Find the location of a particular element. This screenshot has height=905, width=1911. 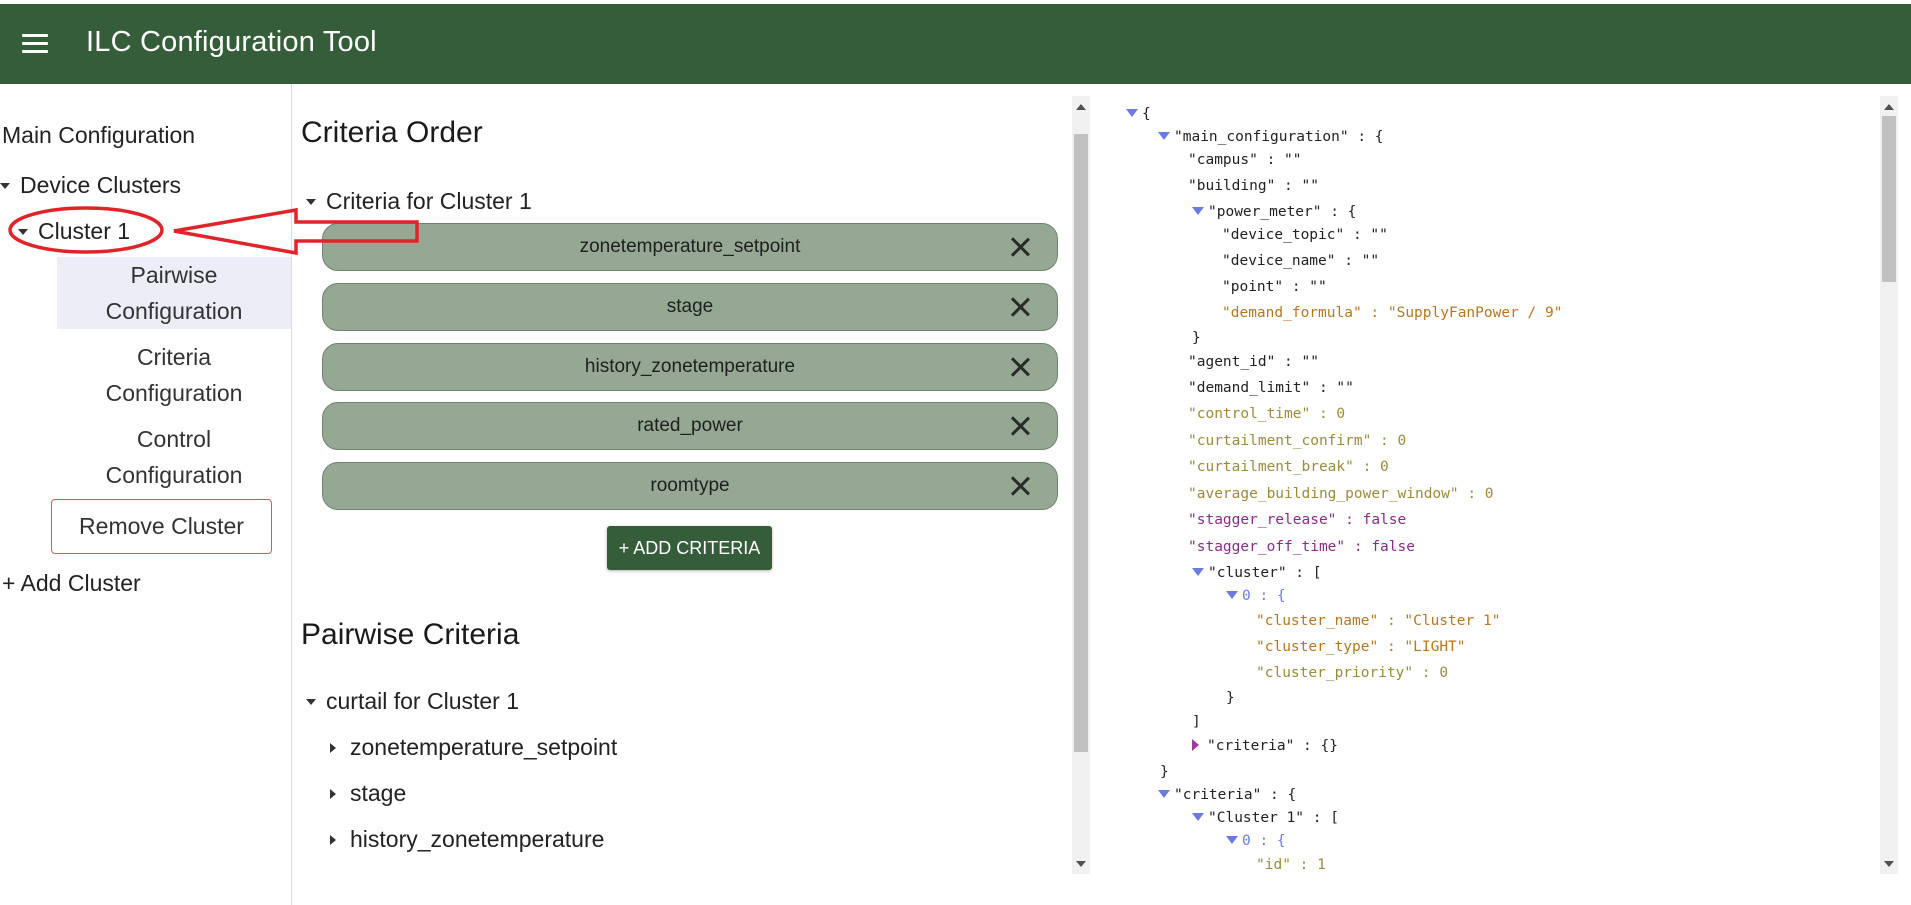

json-line: "id" : 1 is located at coordinates (1291, 865).